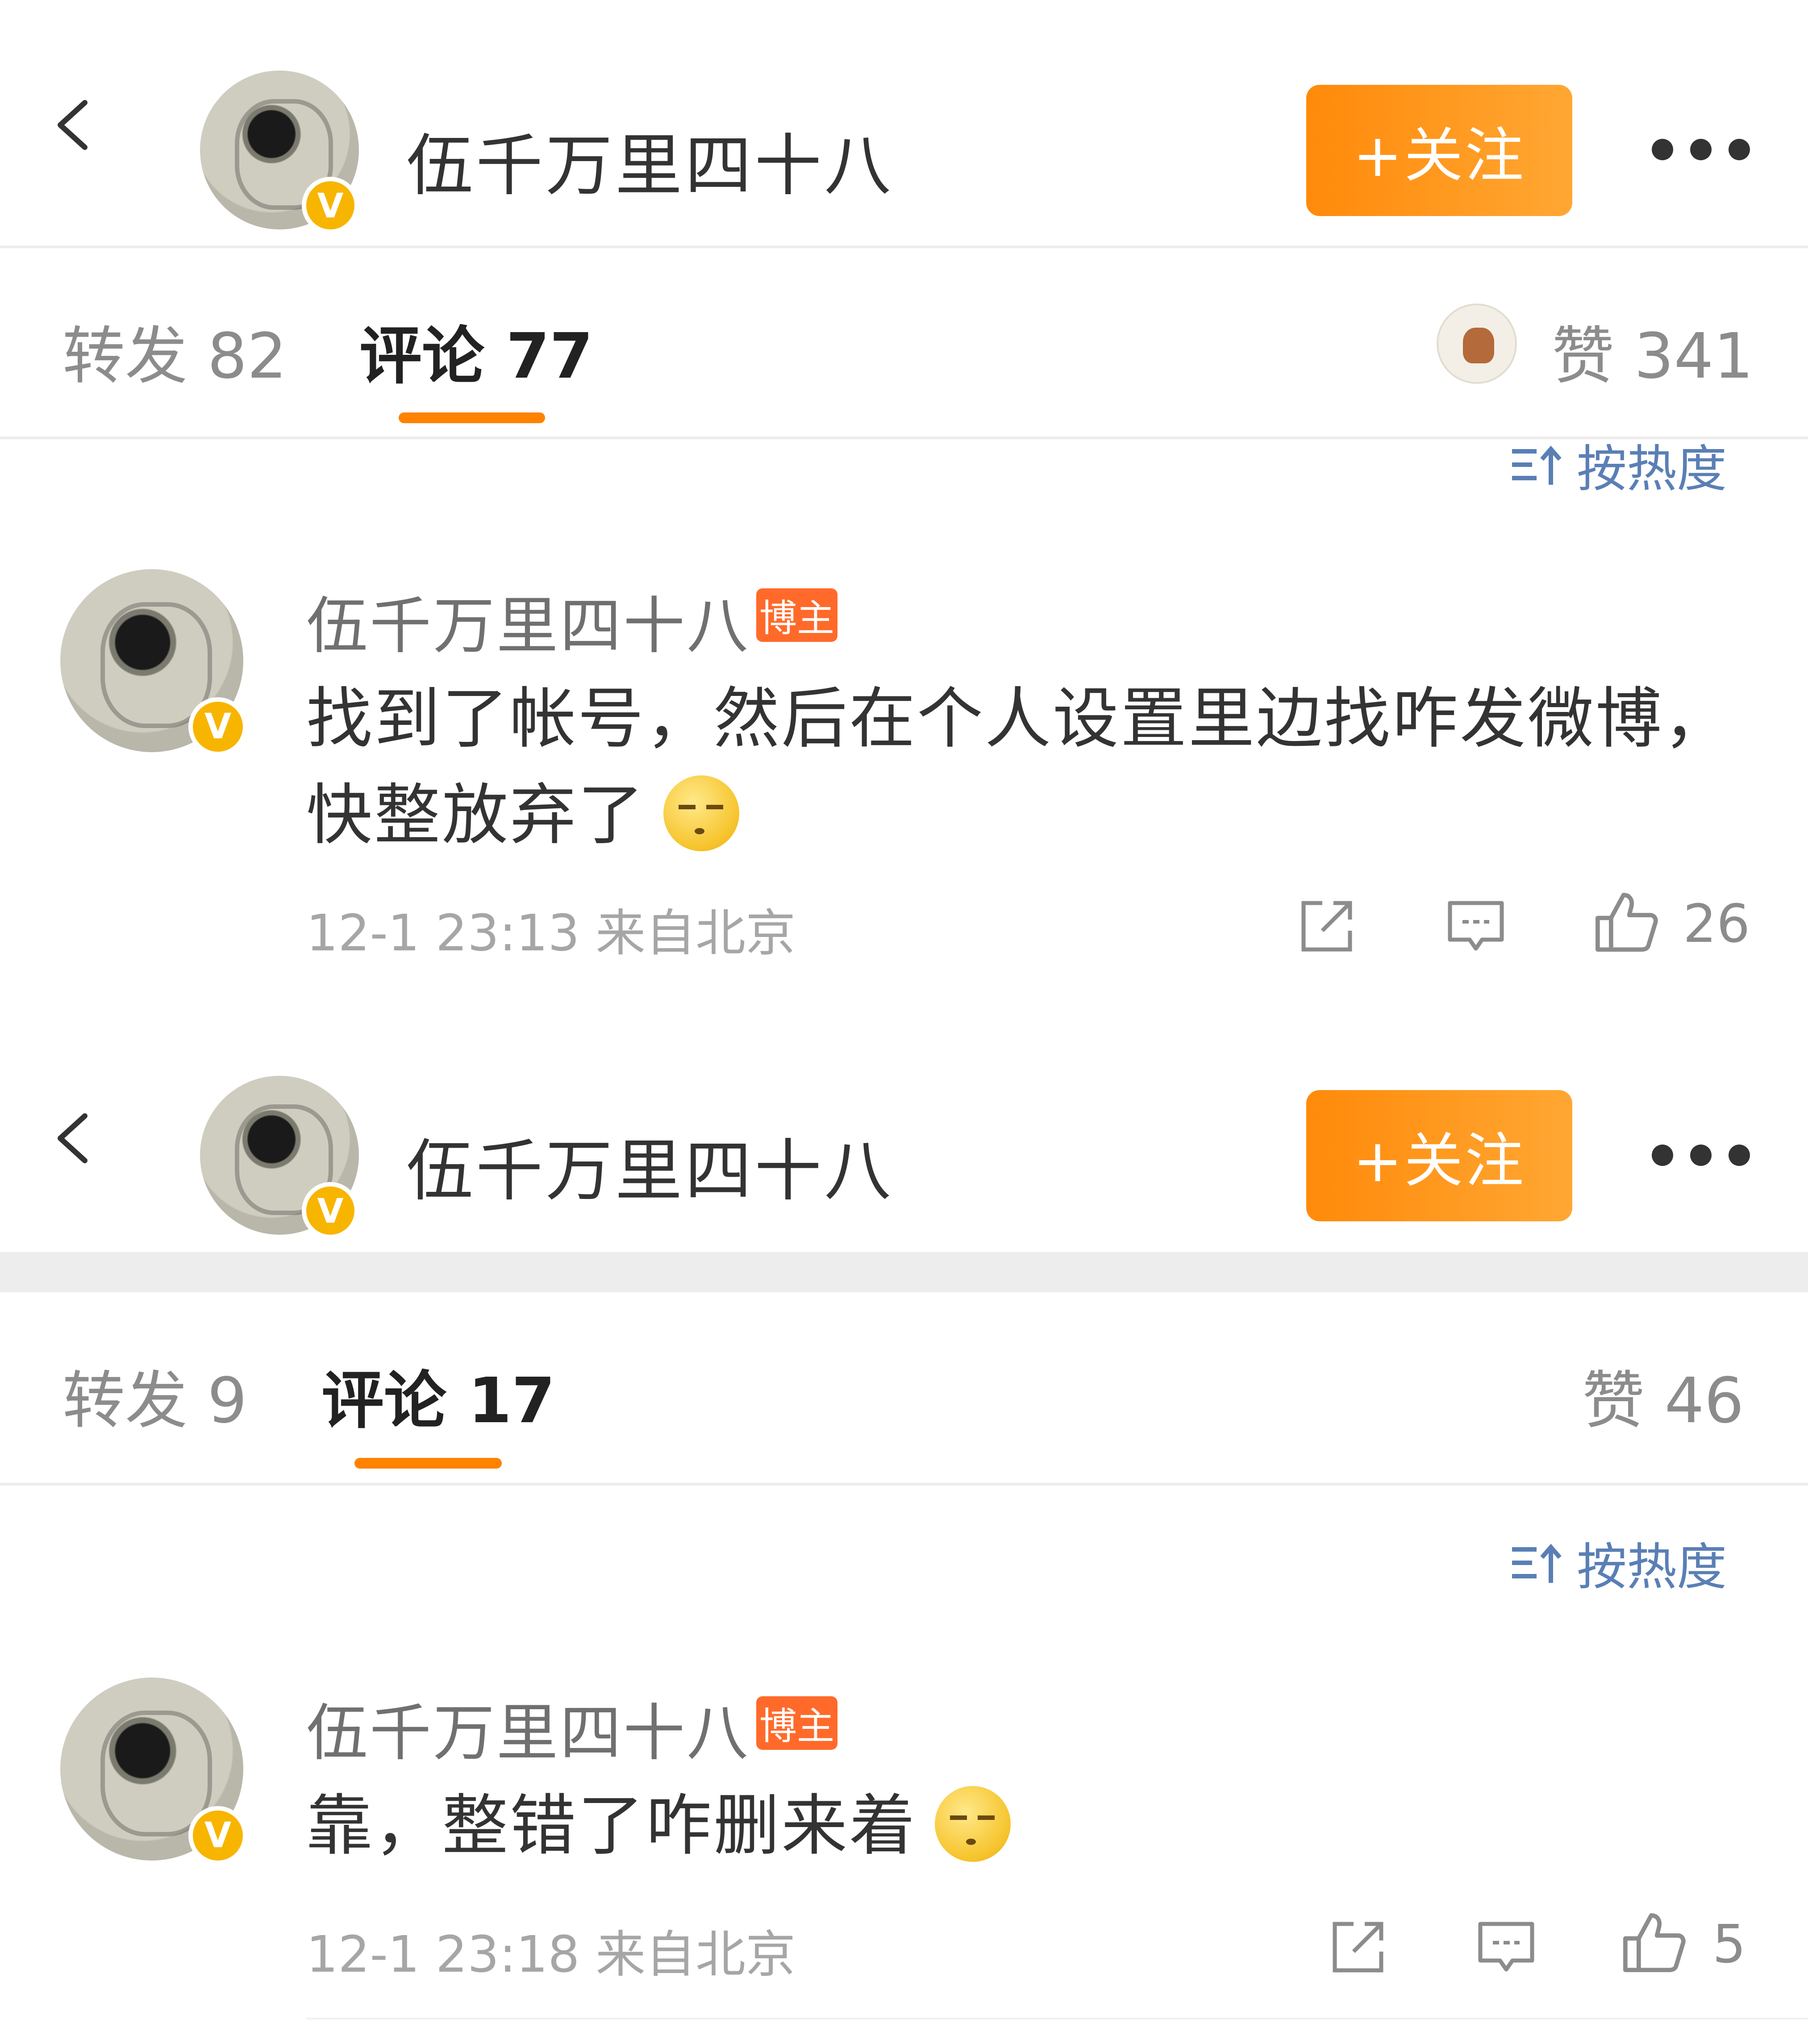  I want to click on comment-meta: 12-1 23:13 来自北京, so click(551, 933).